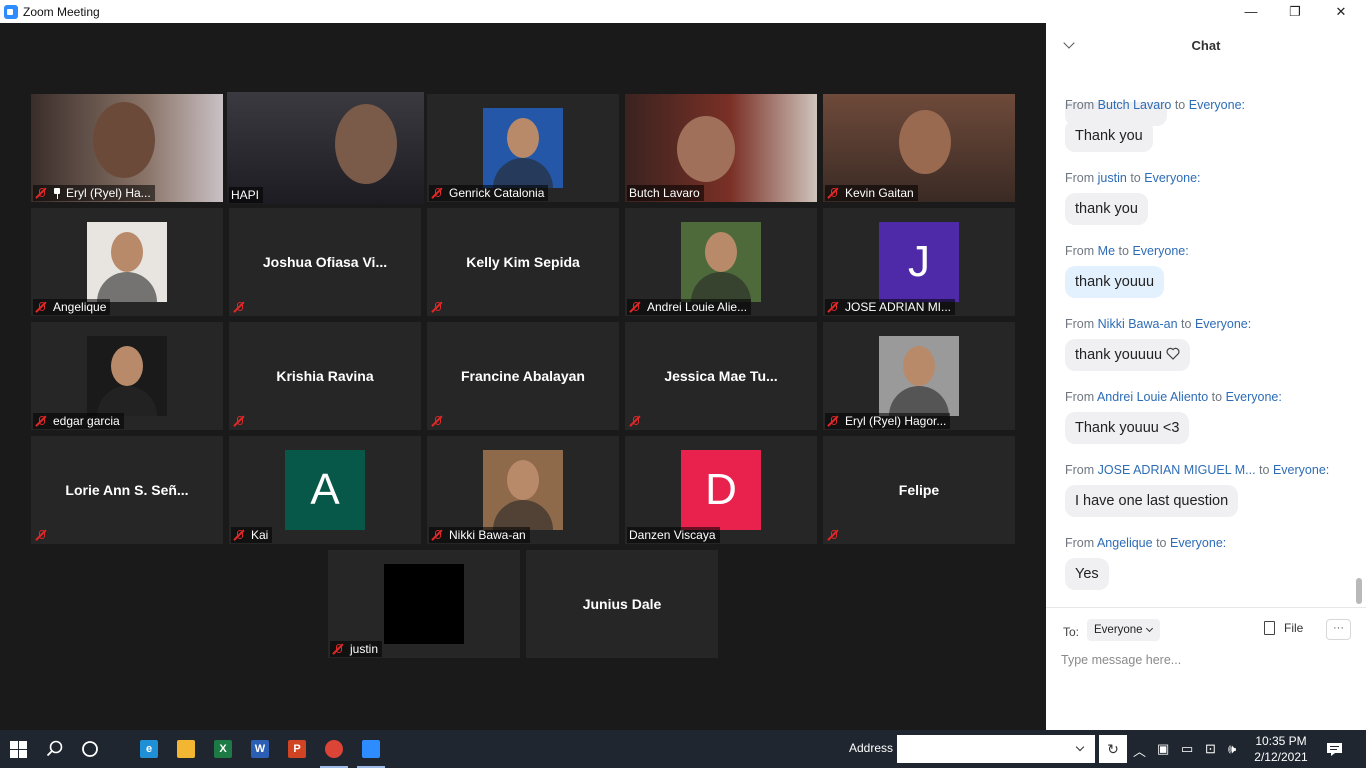  What do you see at coordinates (721, 490) in the screenshot?
I see `participant-tile-danzen-viscaya: D Danzen Viscaya` at bounding box center [721, 490].